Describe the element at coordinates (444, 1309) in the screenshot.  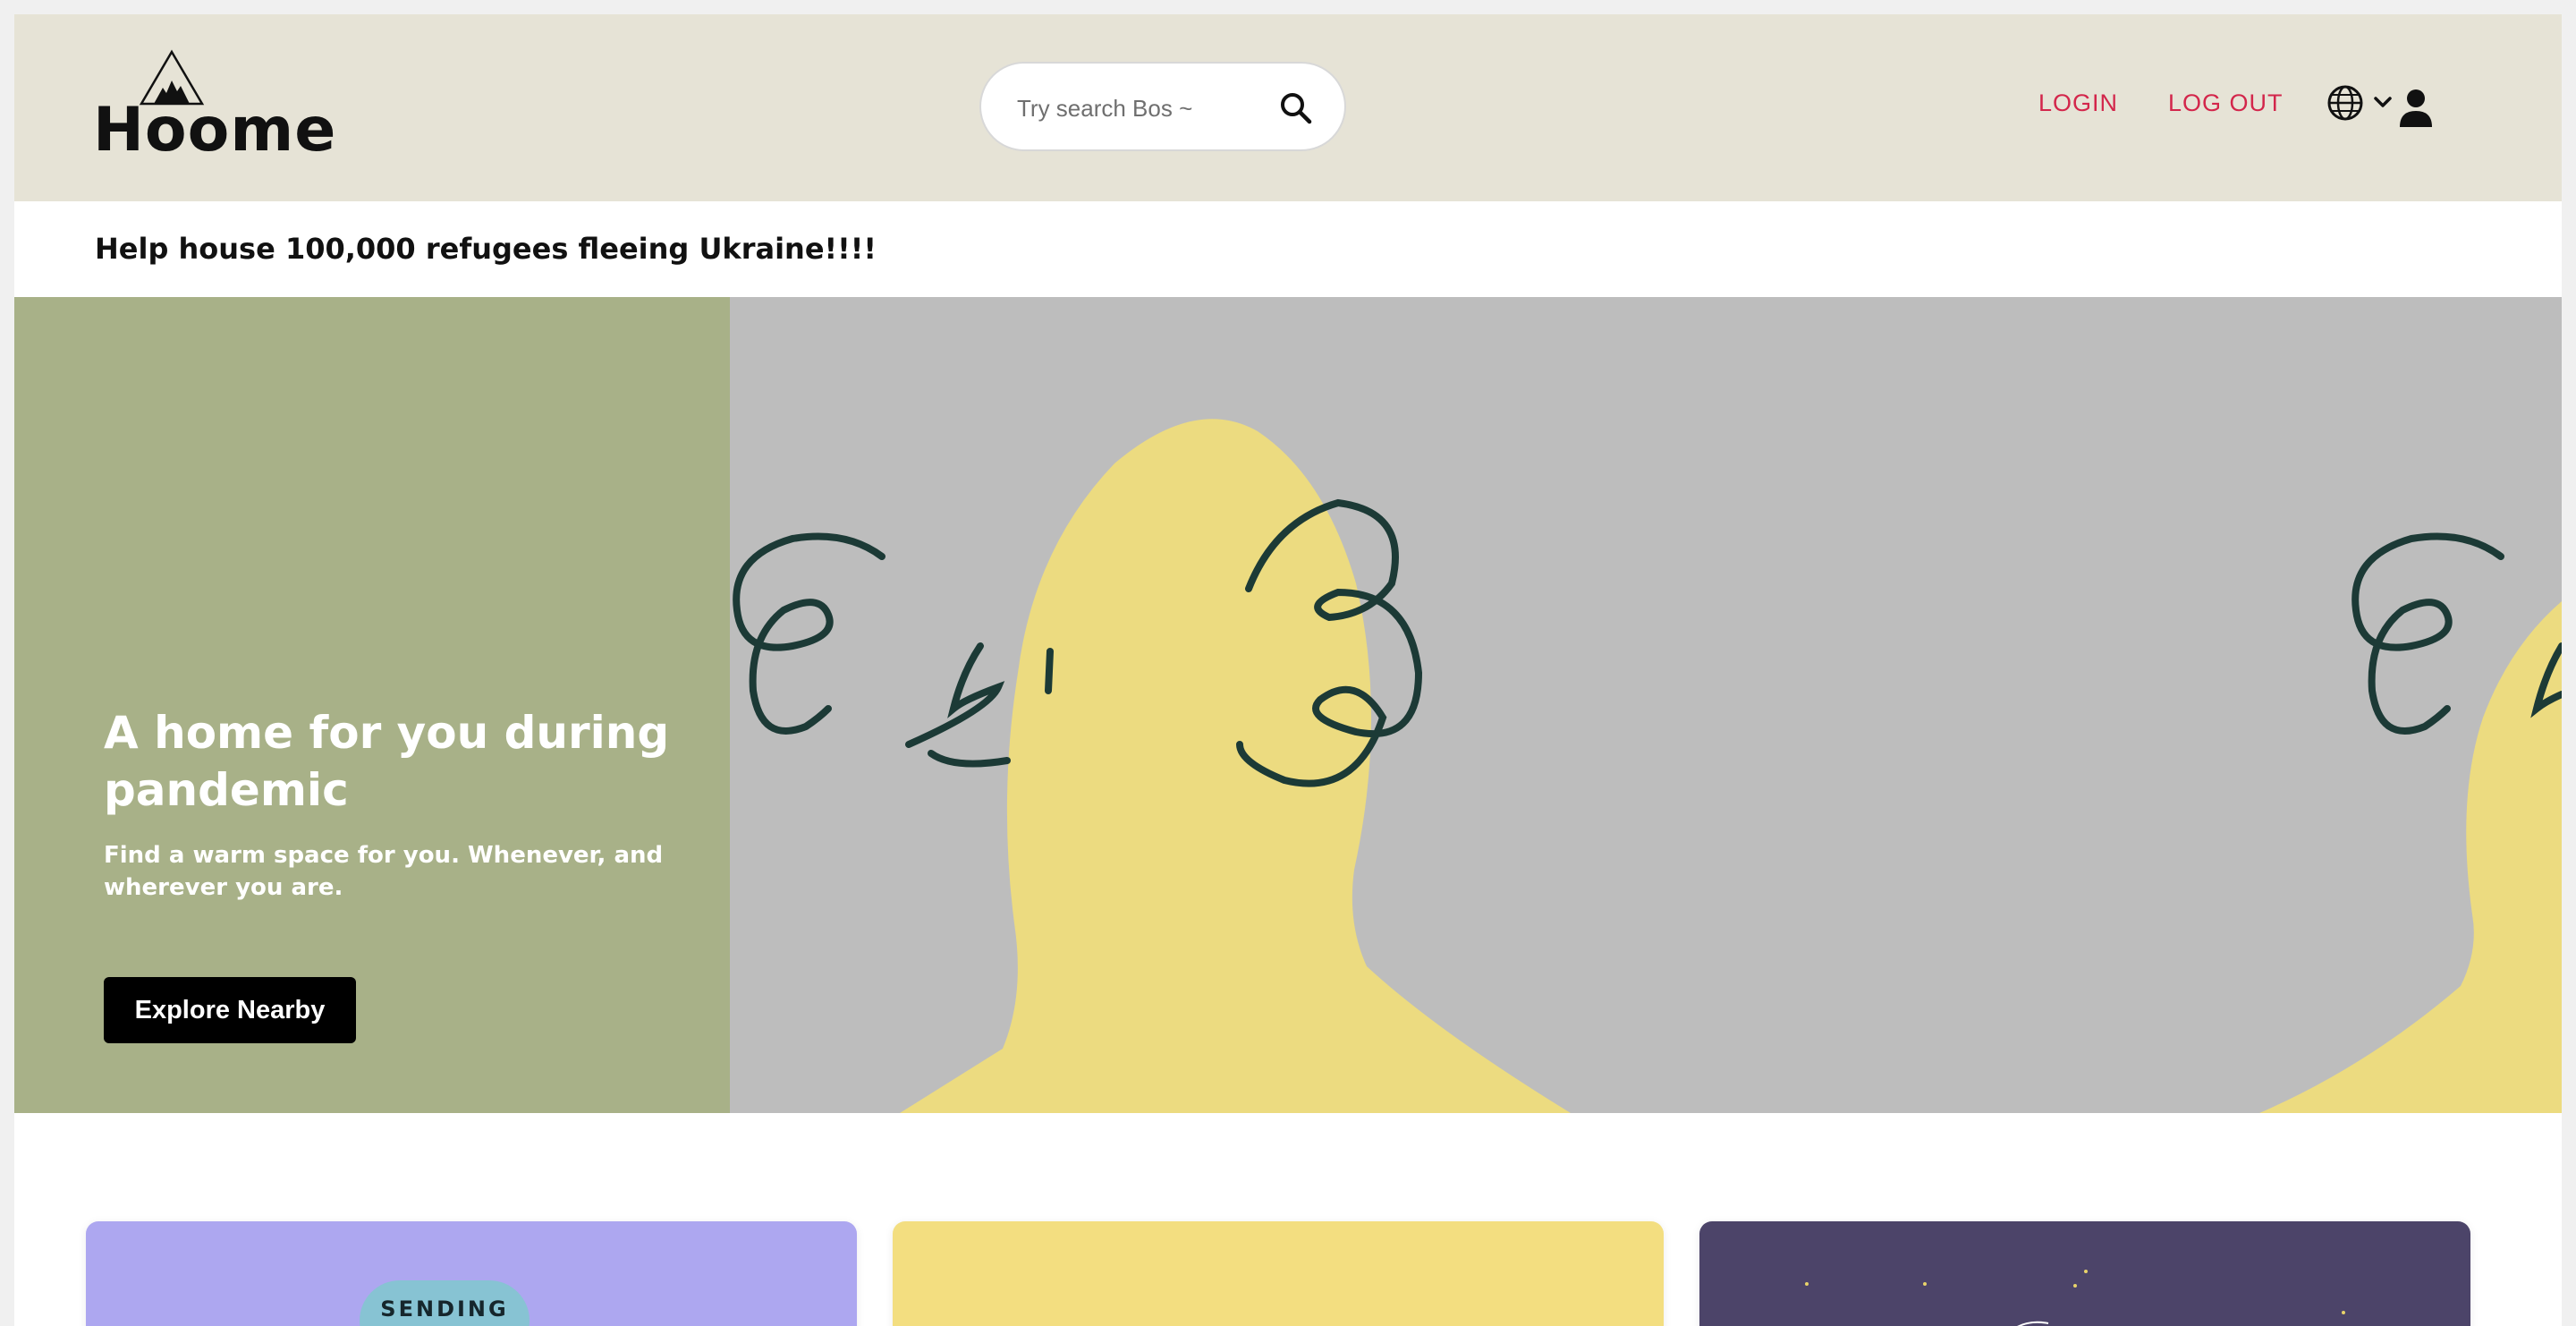
I see `sending-badge-text: SENDING` at that location.